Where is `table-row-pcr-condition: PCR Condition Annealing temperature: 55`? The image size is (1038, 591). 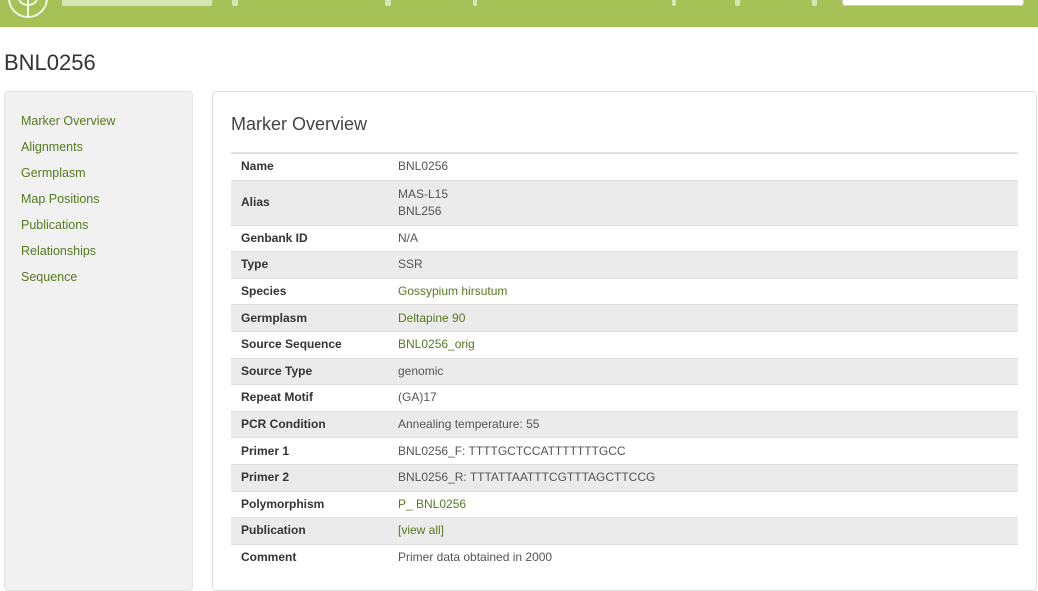
table-row-pcr-condition: PCR Condition Annealing temperature: 55 is located at coordinates (624, 424).